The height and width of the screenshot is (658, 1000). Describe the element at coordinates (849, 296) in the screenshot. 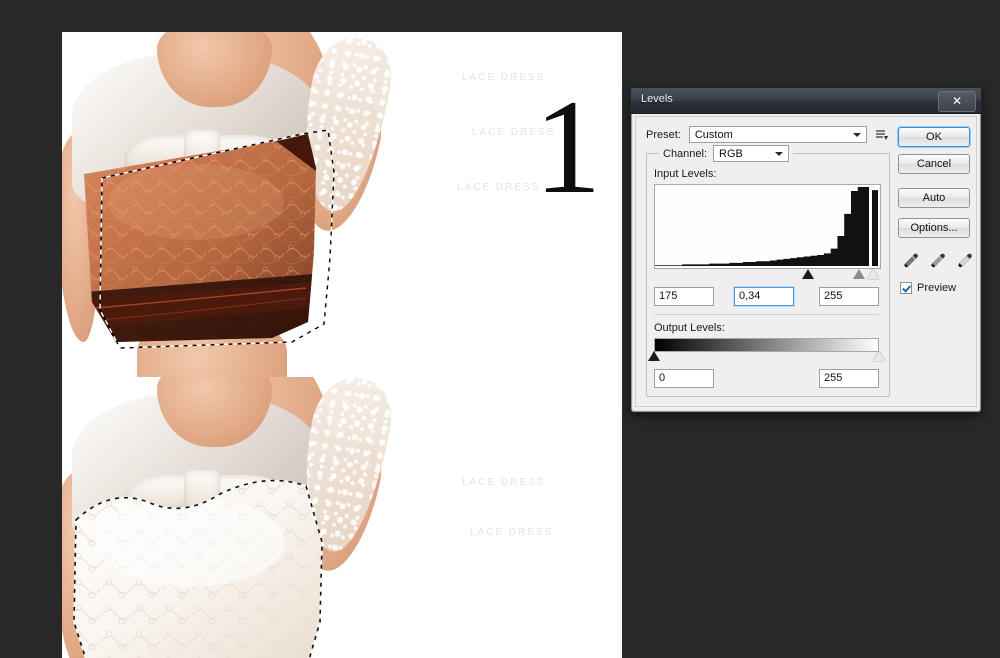

I see `input-white-point-field: 255` at that location.